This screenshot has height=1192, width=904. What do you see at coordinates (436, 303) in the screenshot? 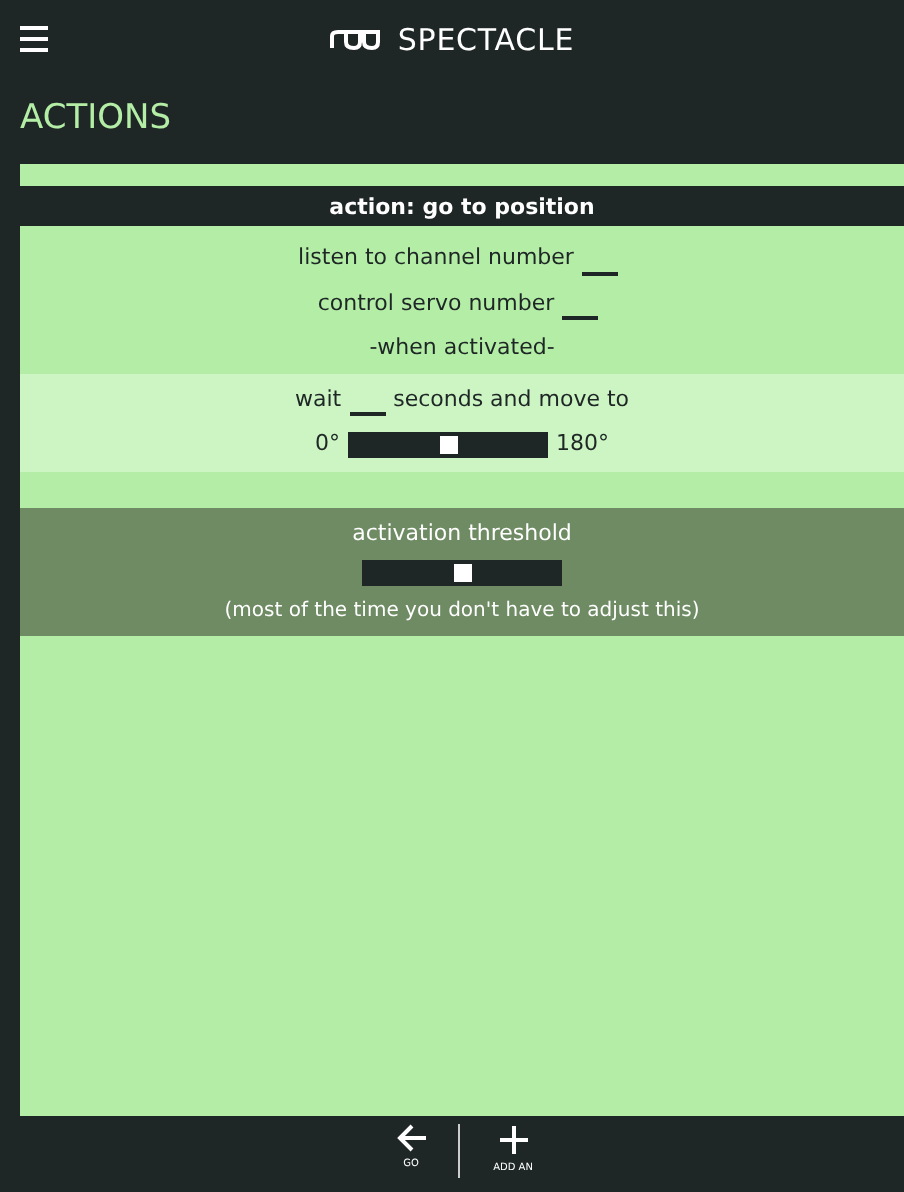
I see `servo-label: control servo number` at bounding box center [436, 303].